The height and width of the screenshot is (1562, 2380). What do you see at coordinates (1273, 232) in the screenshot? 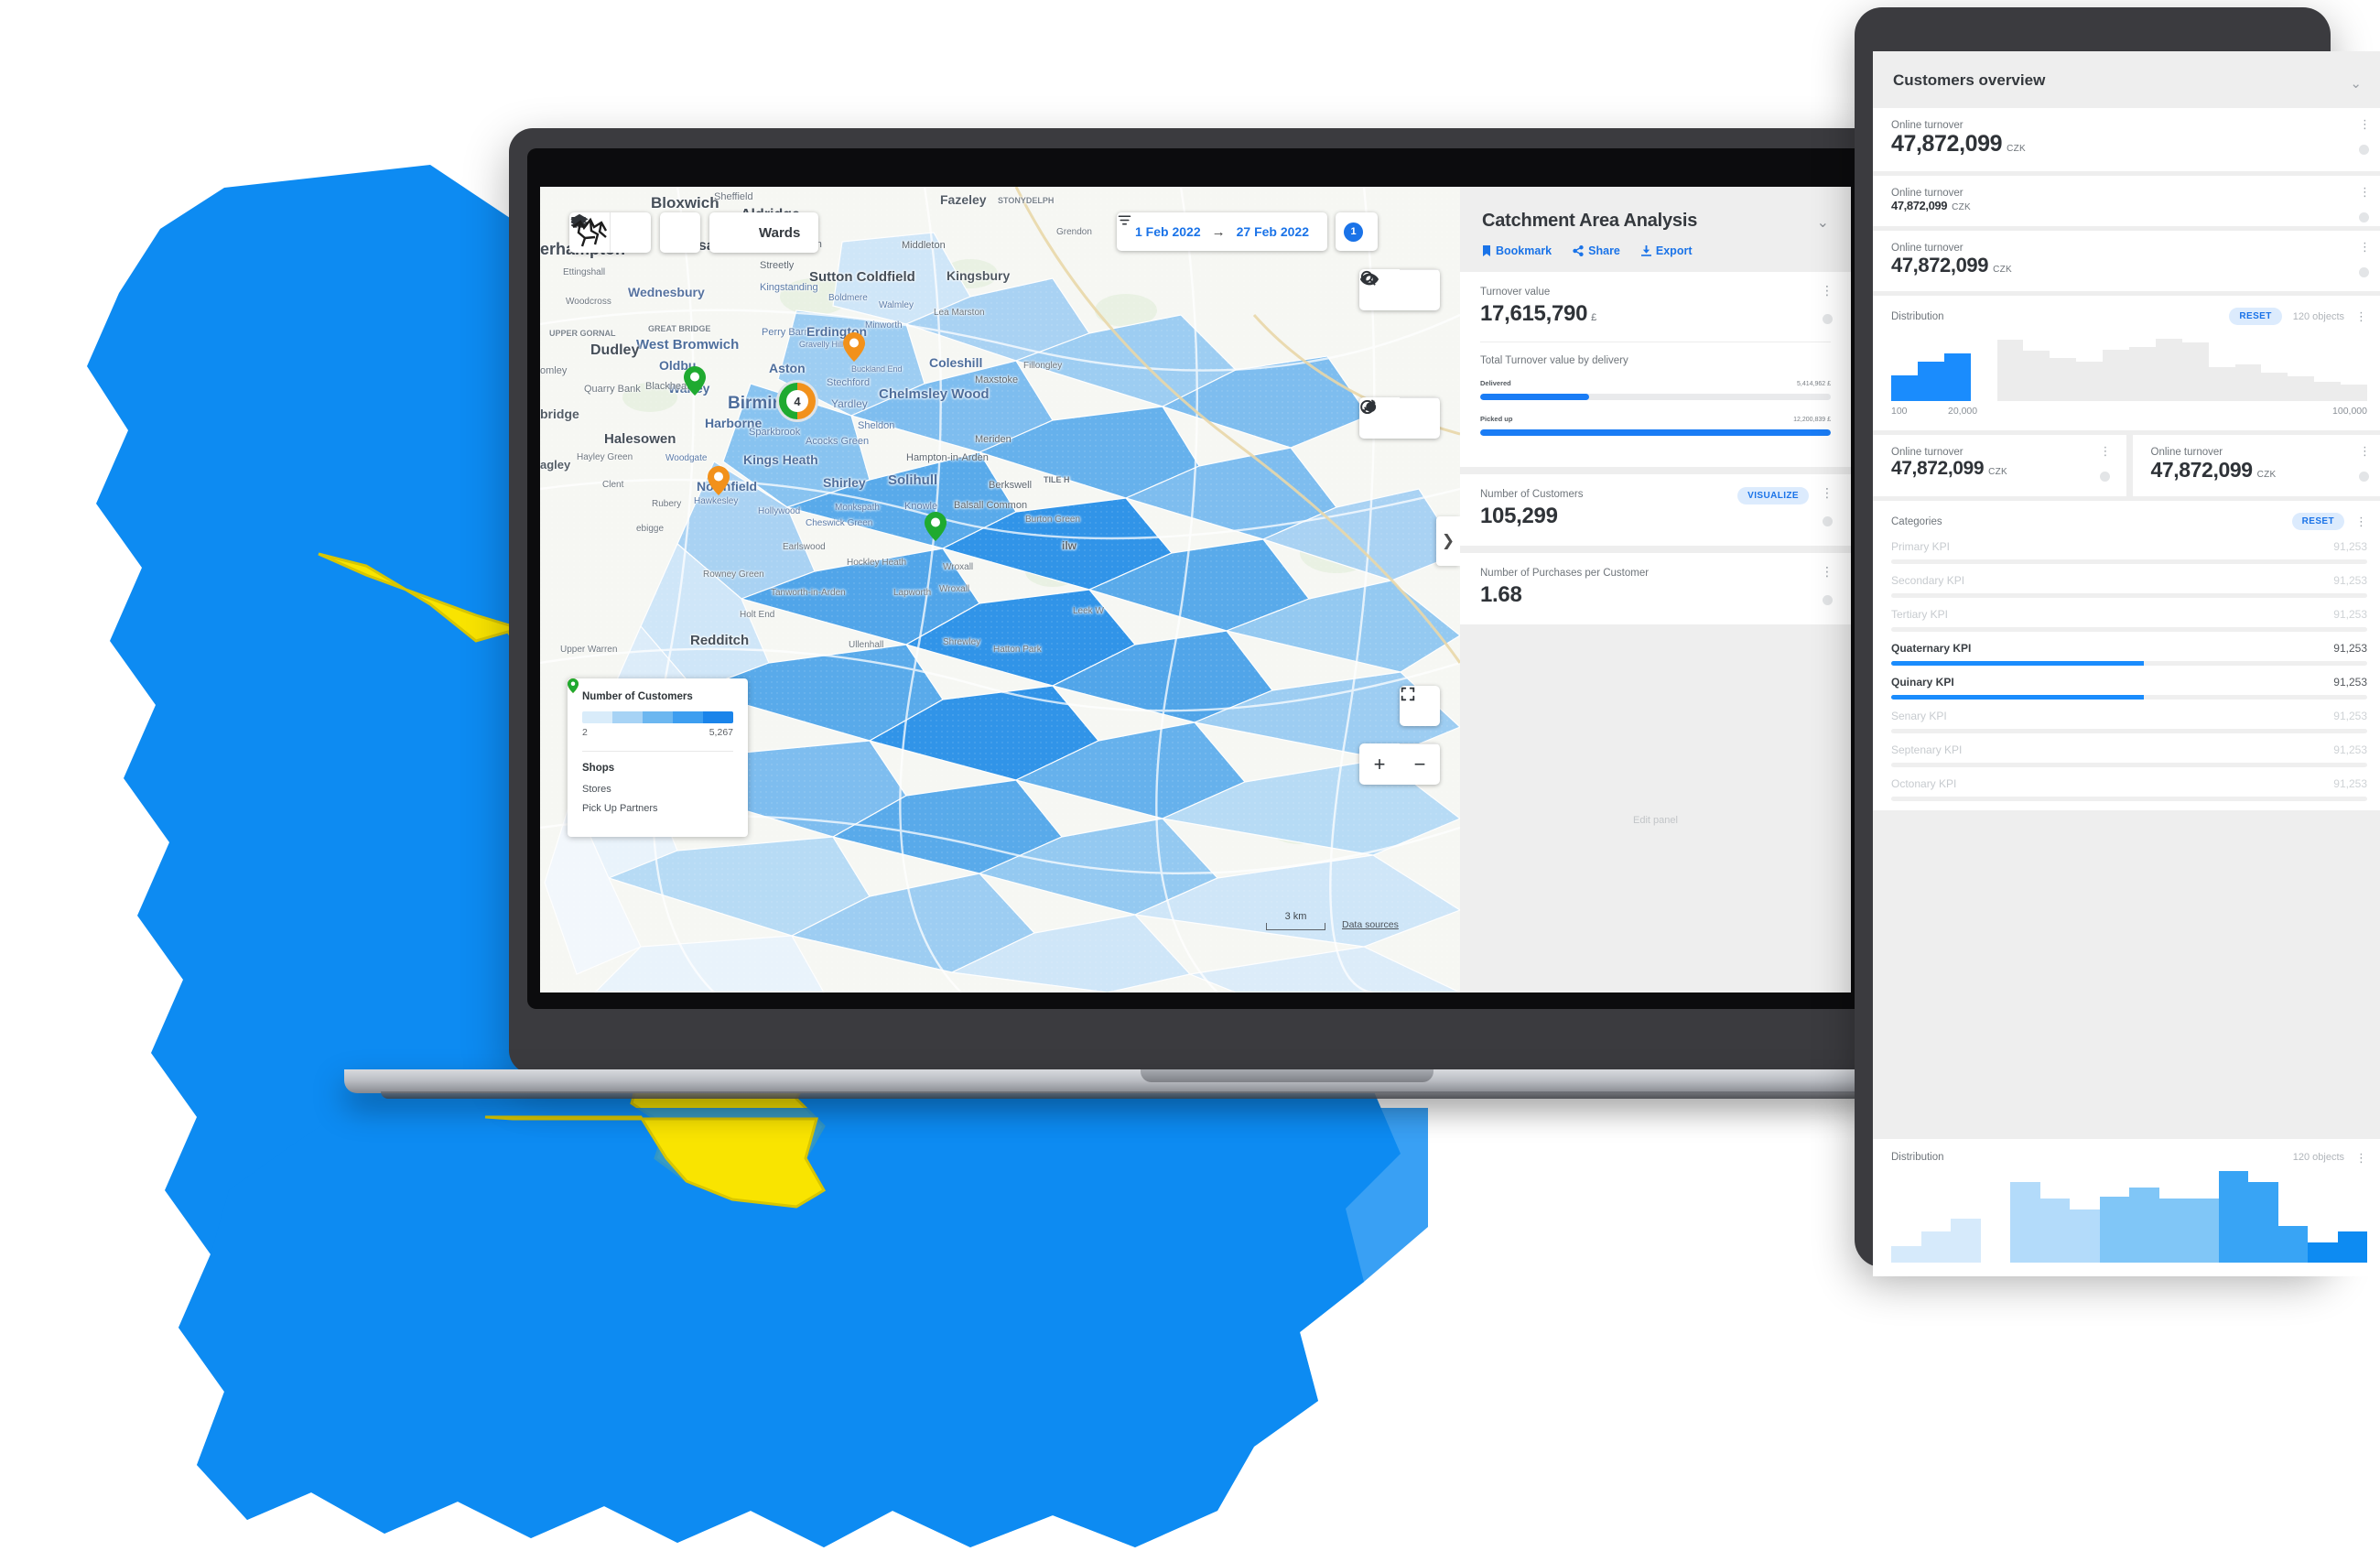
I see `date-end: 27 Feb 2022` at bounding box center [1273, 232].